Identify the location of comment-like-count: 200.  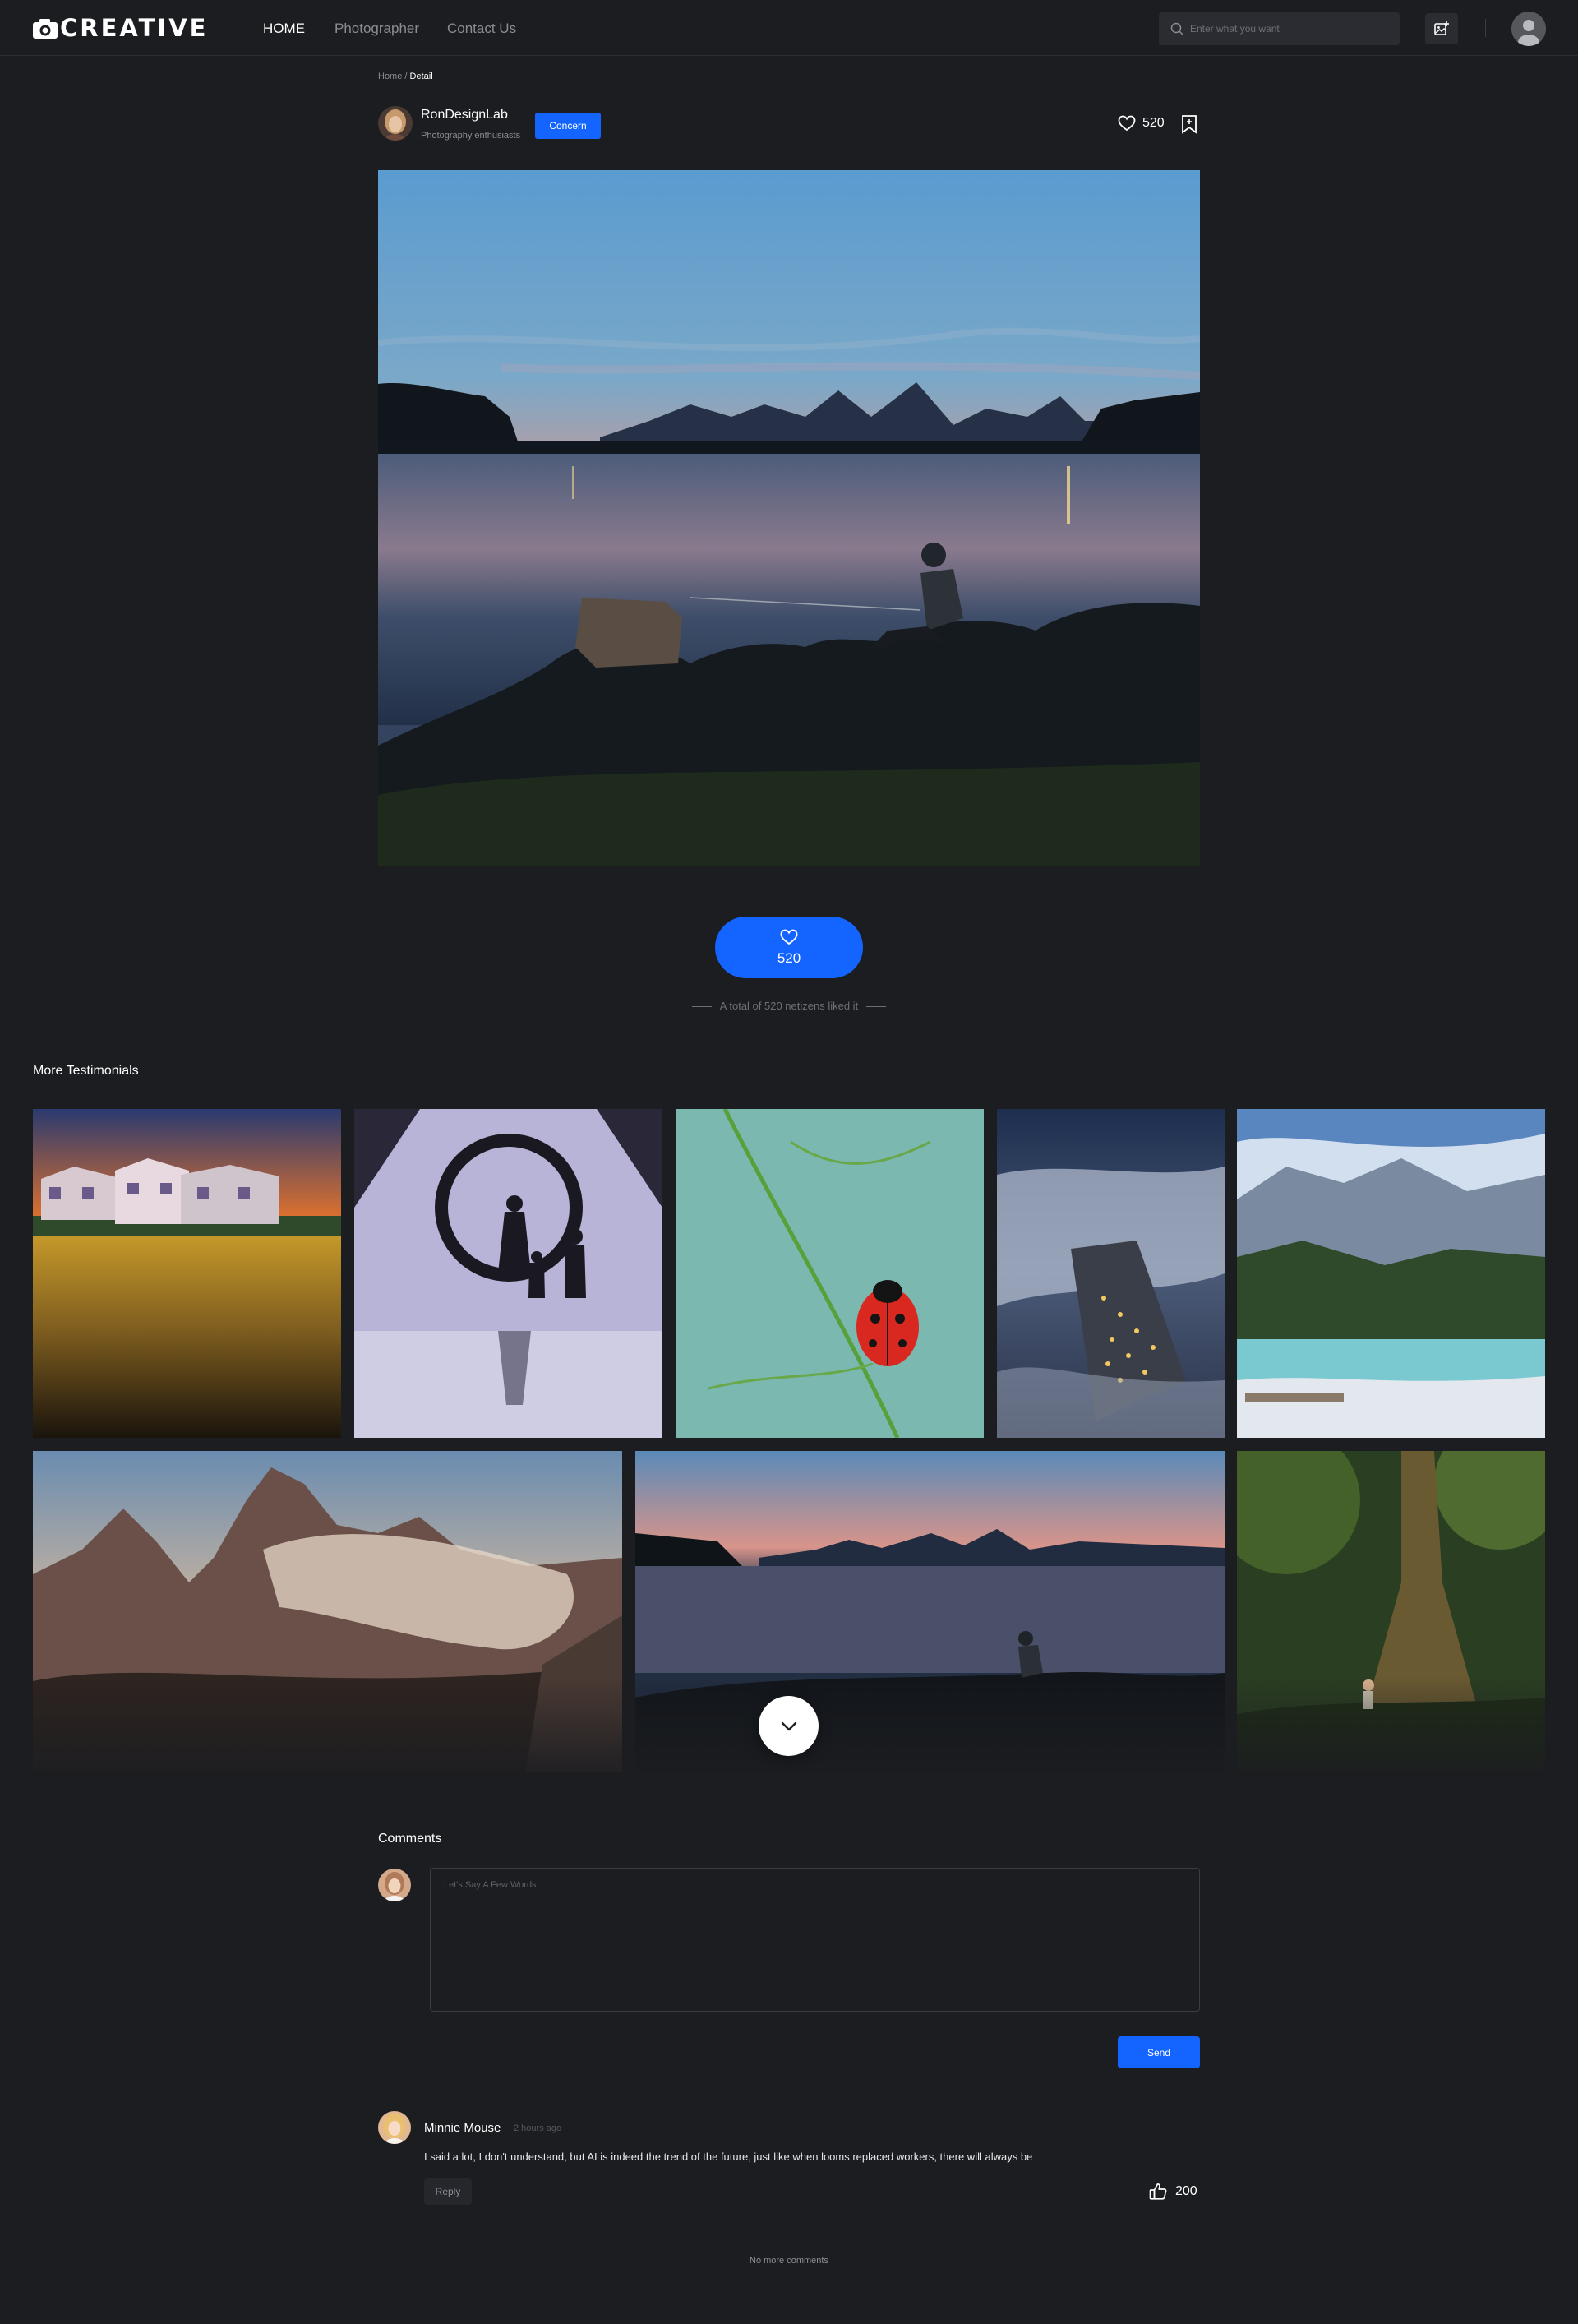
(1186, 2190).